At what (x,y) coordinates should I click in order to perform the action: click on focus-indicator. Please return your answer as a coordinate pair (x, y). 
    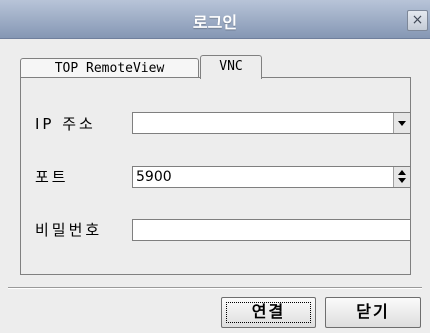
    Looking at the image, I should click on (268, 312).